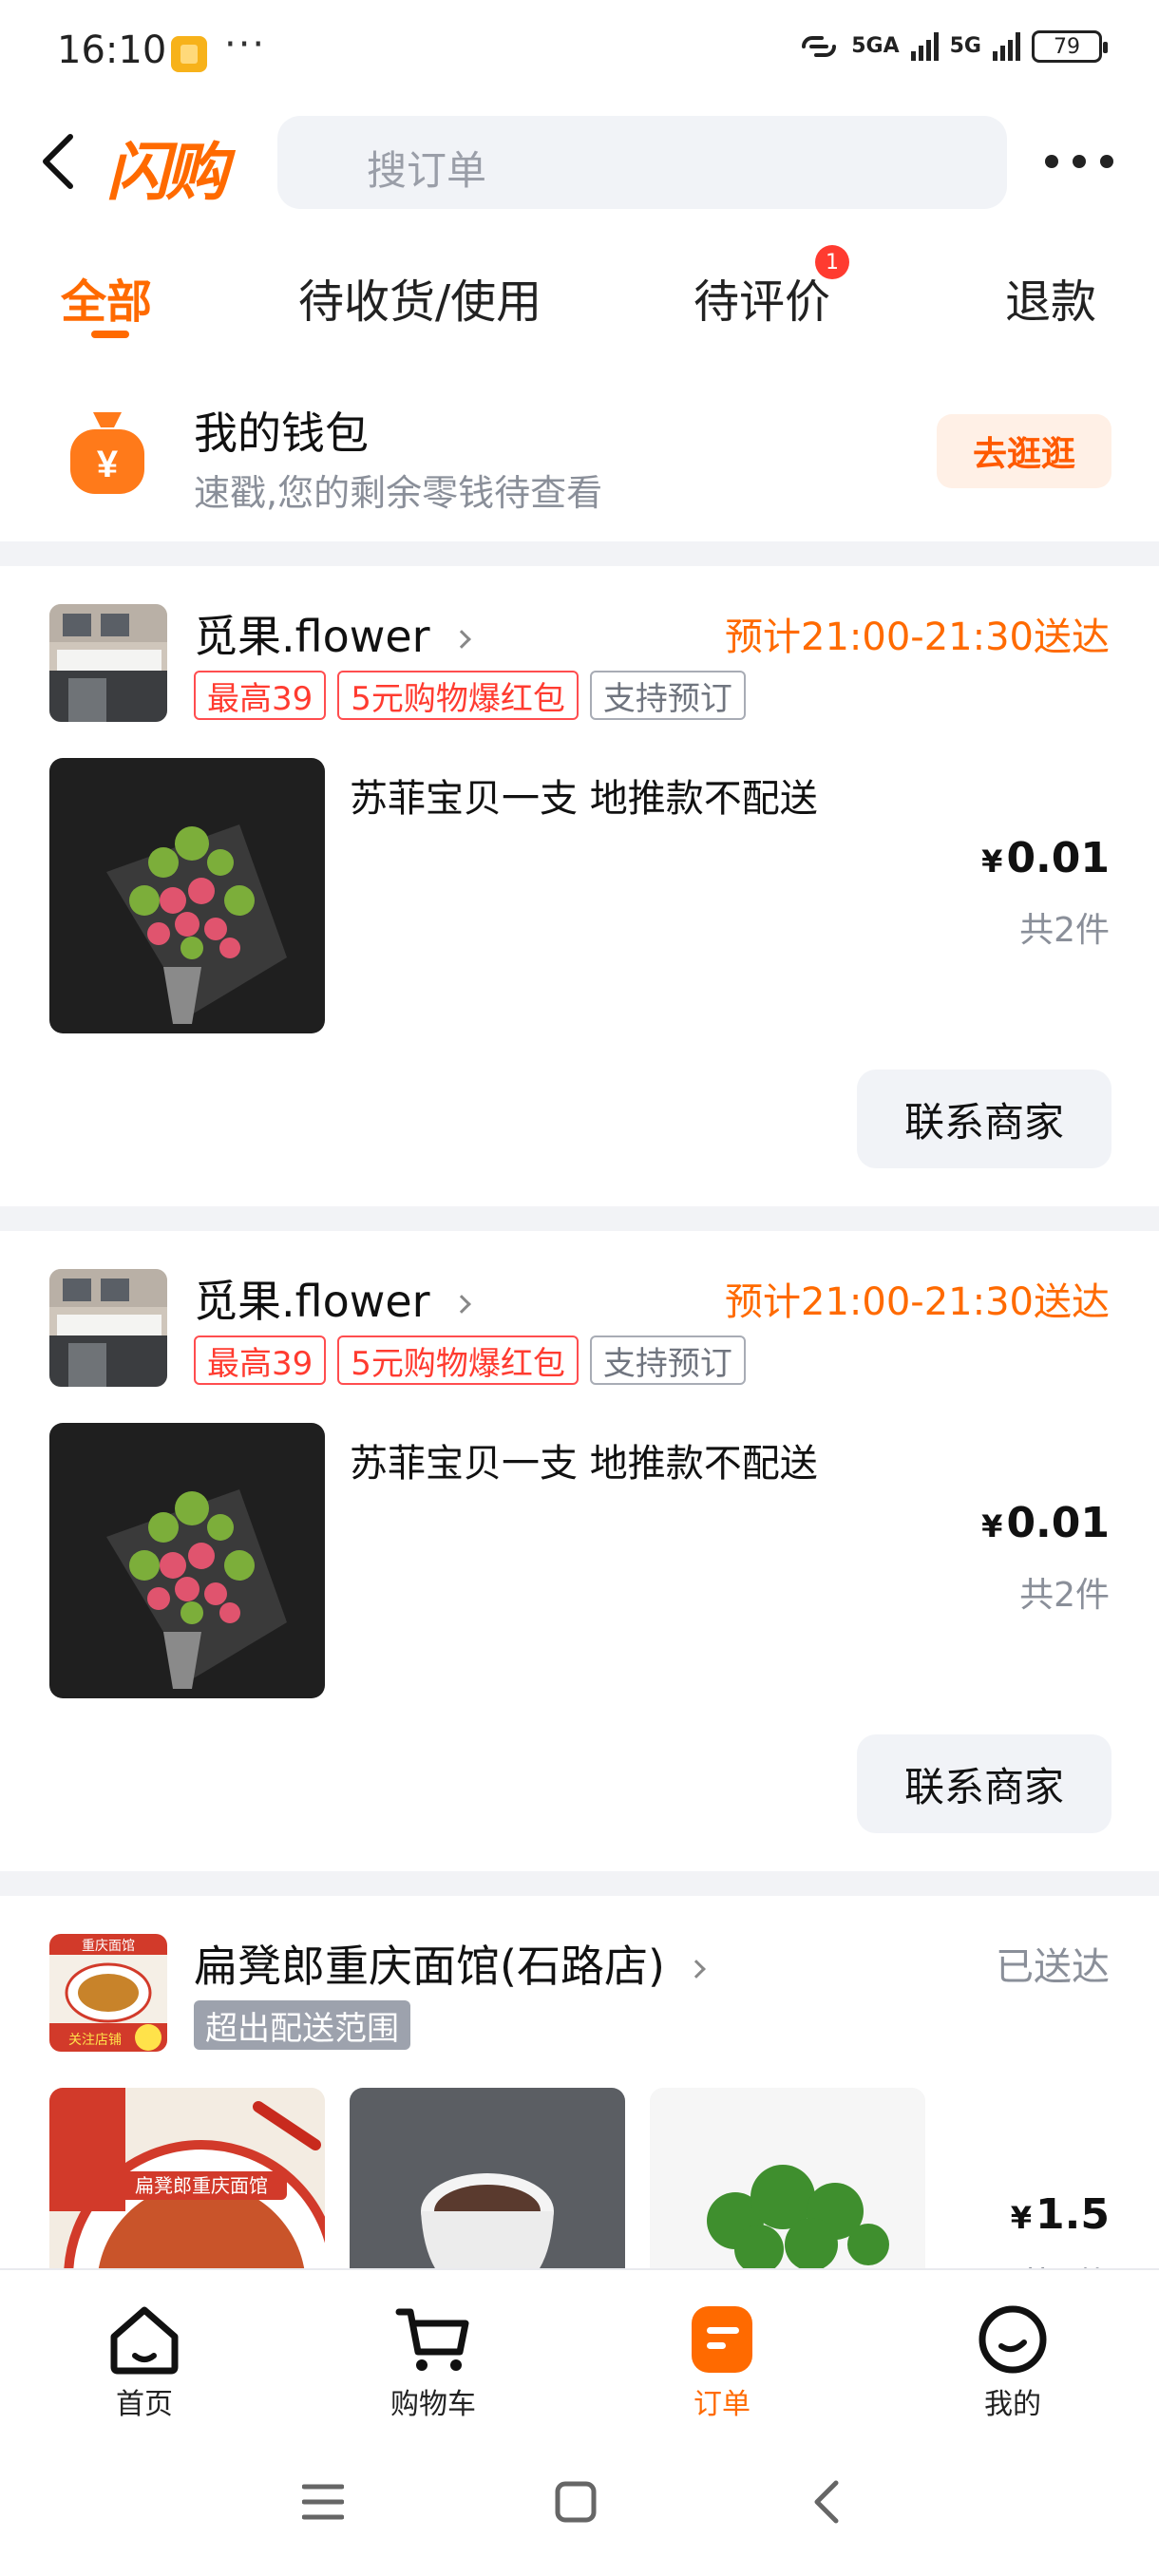 The height and width of the screenshot is (2576, 1159). What do you see at coordinates (112, 50) in the screenshot?
I see `status-time: 16:10` at bounding box center [112, 50].